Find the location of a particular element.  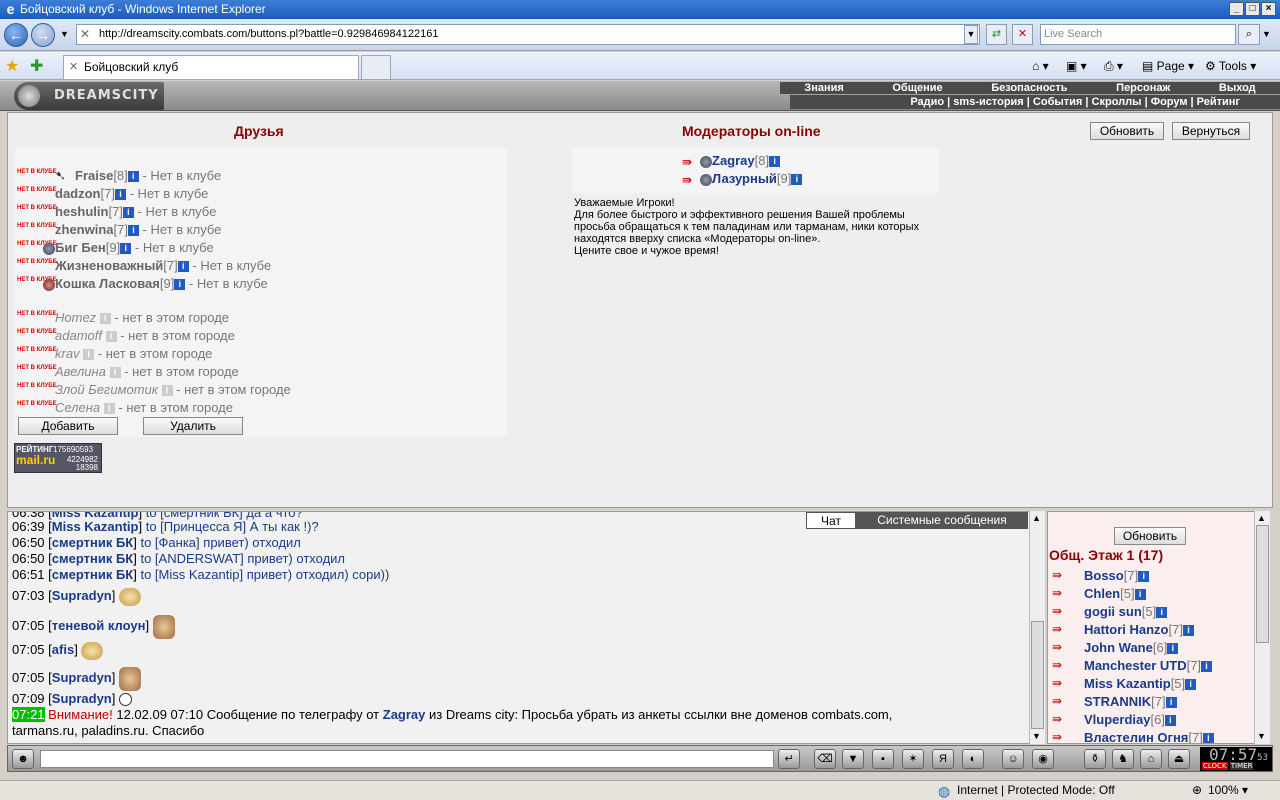

tab-system-messages: Системные сообщения is located at coordinates (942, 520).